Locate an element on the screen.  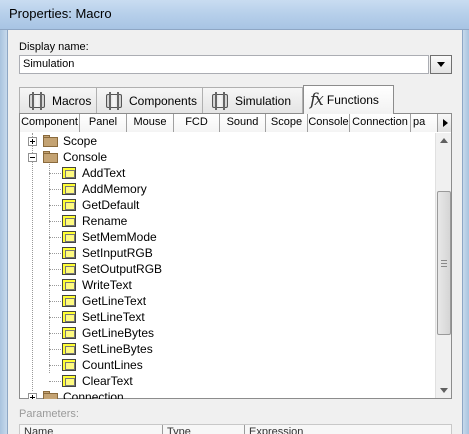
vertical-scrollbar is located at coordinates (443, 265).